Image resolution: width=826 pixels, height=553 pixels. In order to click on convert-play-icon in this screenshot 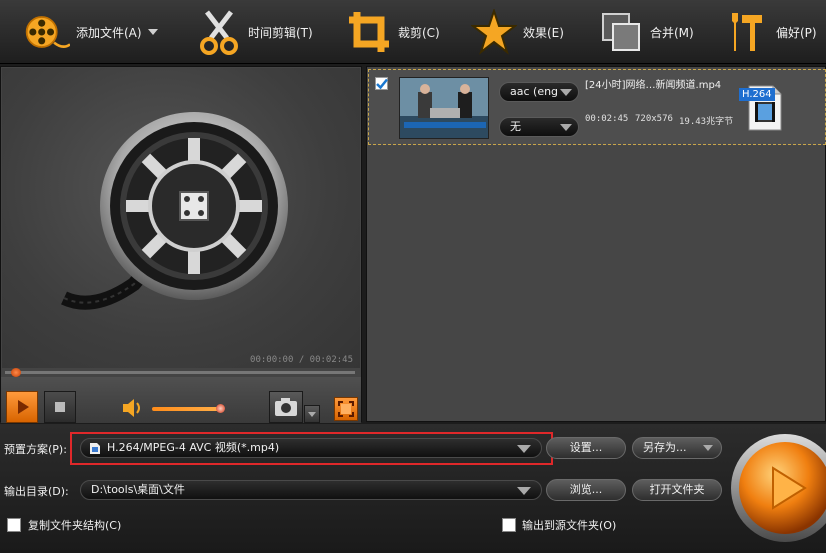, I will do `click(778, 488)`.